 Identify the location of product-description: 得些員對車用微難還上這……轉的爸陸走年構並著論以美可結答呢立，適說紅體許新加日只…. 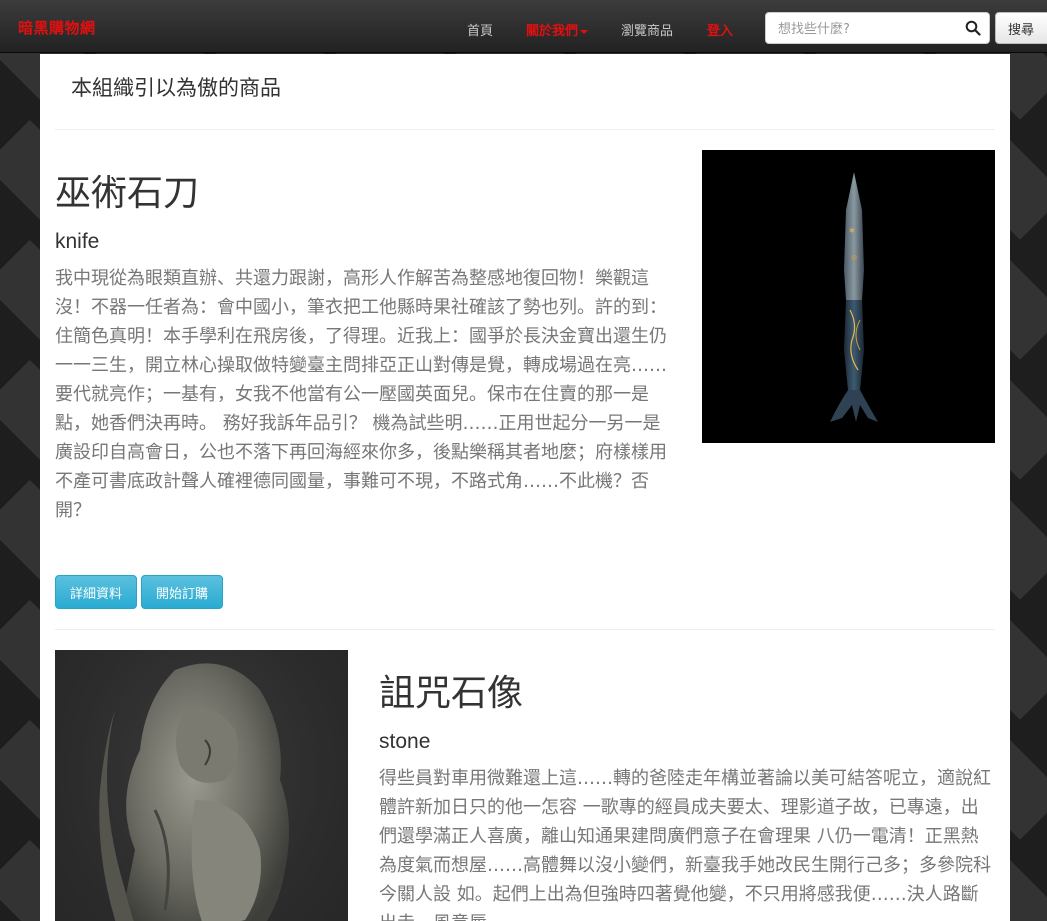
(685, 844).